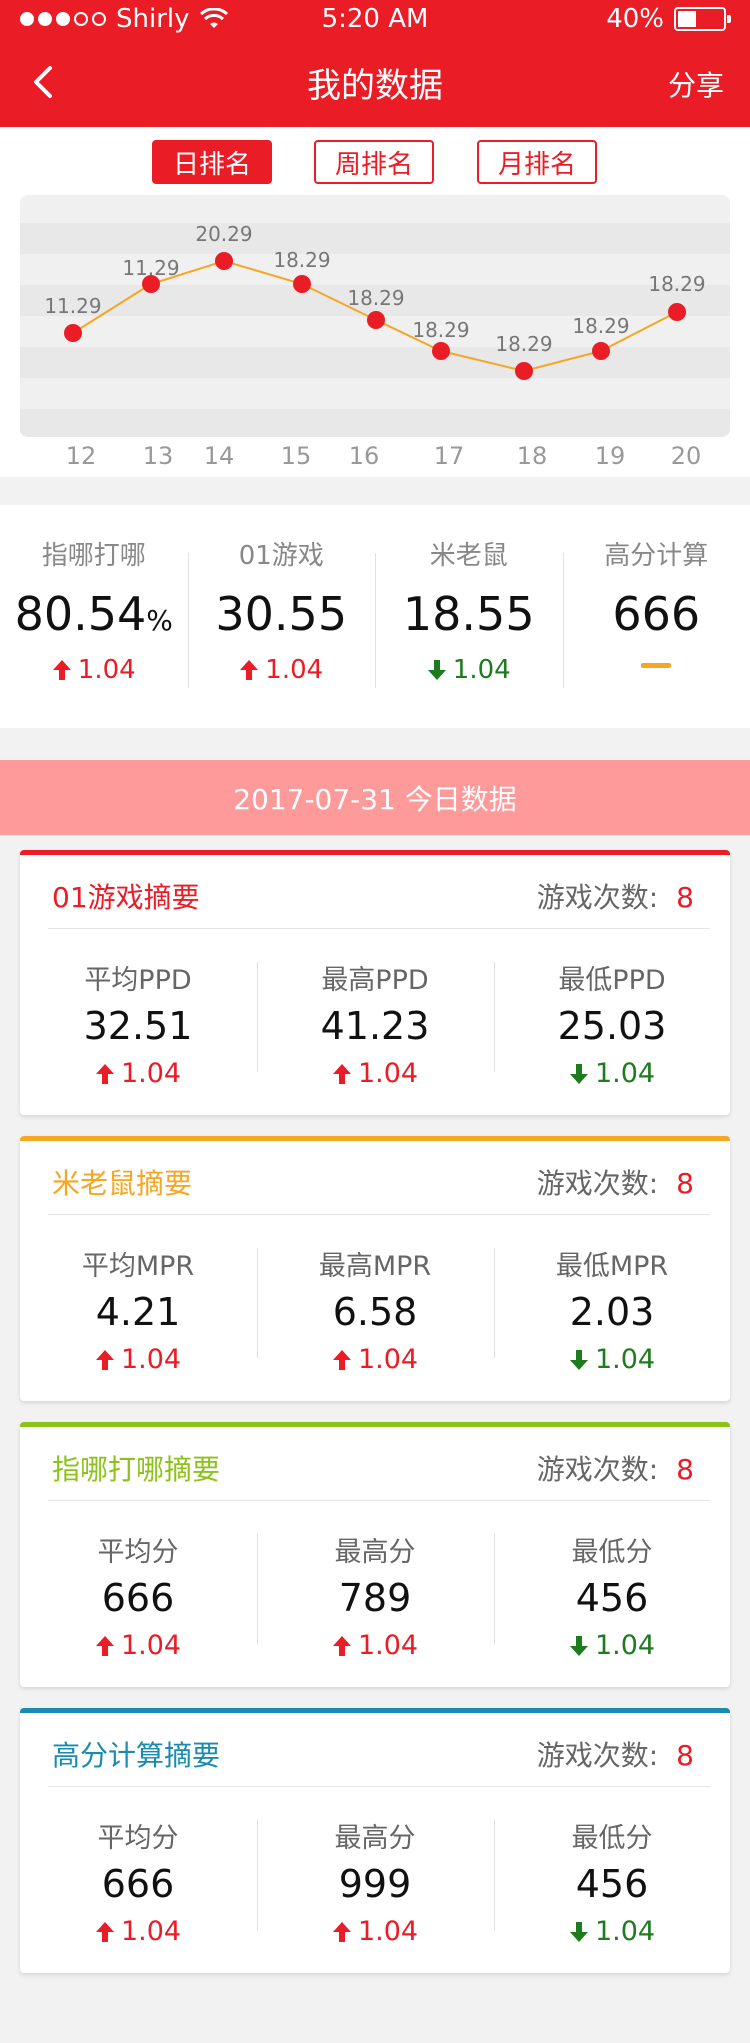 The width and height of the screenshot is (750, 2043). Describe the element at coordinates (612, 1312) in the screenshot. I see `metric-value: 2.03` at that location.